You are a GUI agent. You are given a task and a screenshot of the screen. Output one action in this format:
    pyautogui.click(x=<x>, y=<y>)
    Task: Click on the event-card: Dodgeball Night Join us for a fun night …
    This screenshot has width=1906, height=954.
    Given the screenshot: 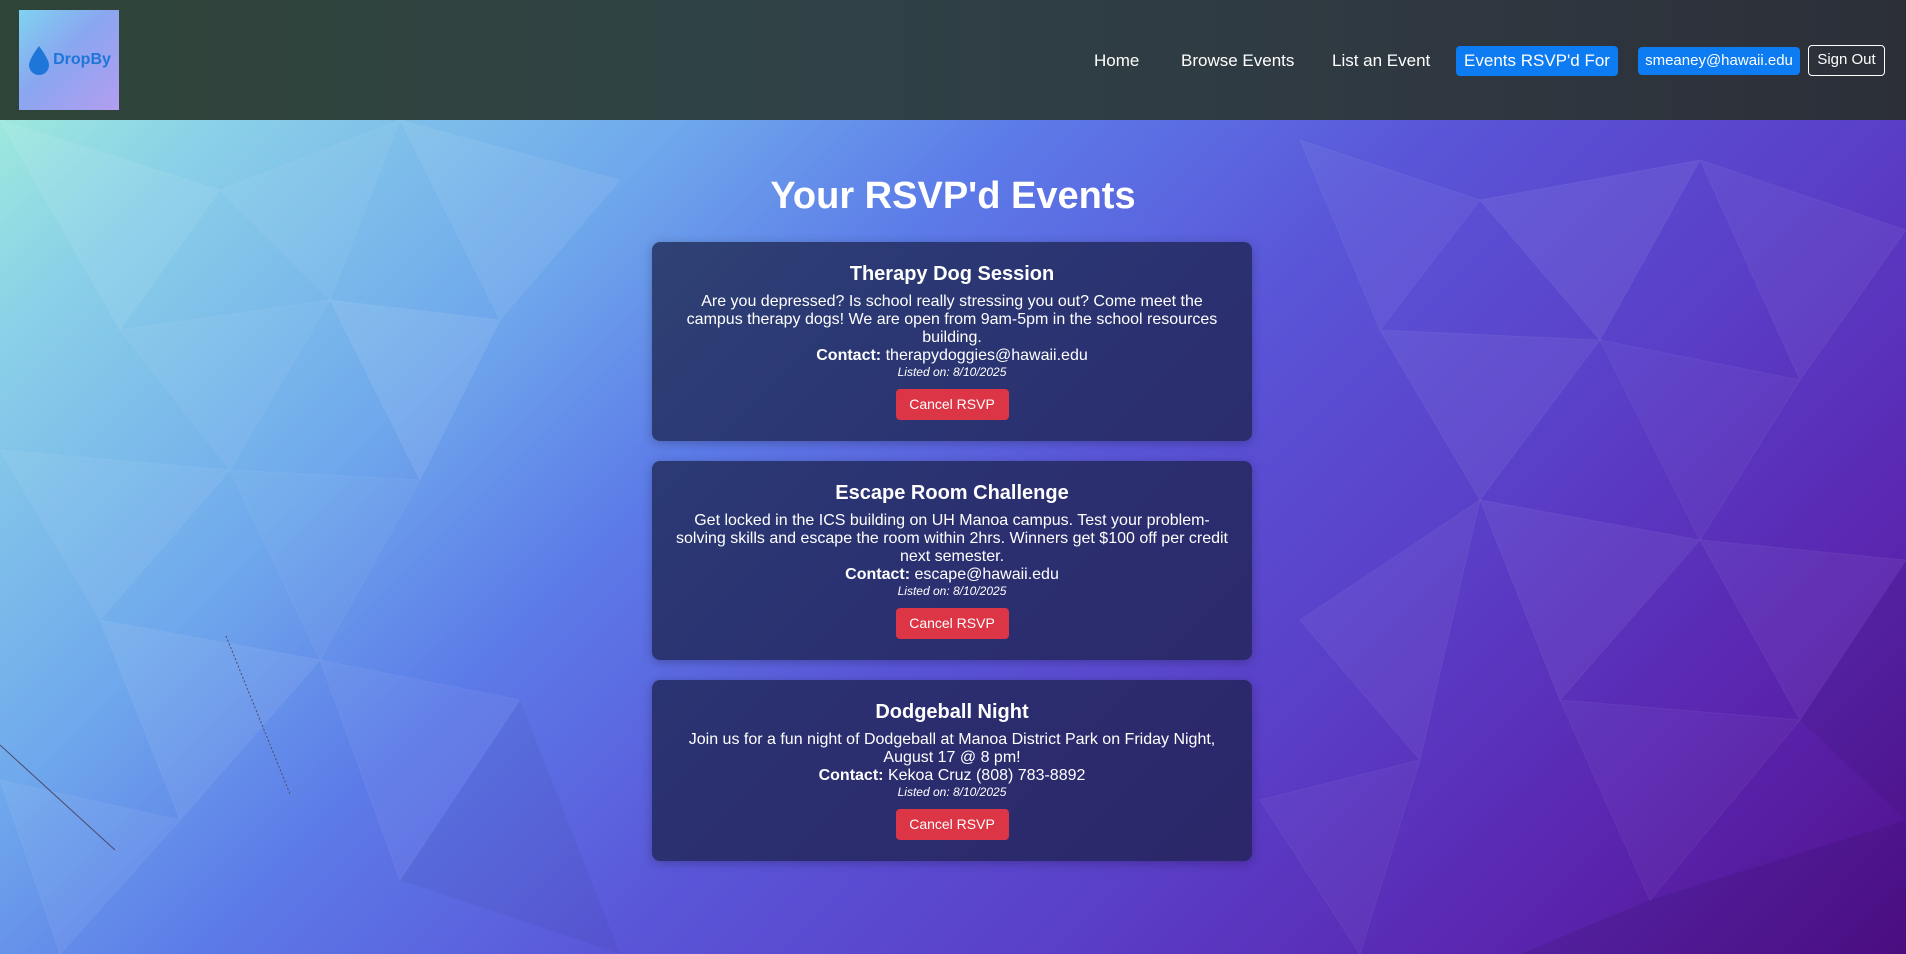 What is the action you would take?
    pyautogui.click(x=952, y=770)
    